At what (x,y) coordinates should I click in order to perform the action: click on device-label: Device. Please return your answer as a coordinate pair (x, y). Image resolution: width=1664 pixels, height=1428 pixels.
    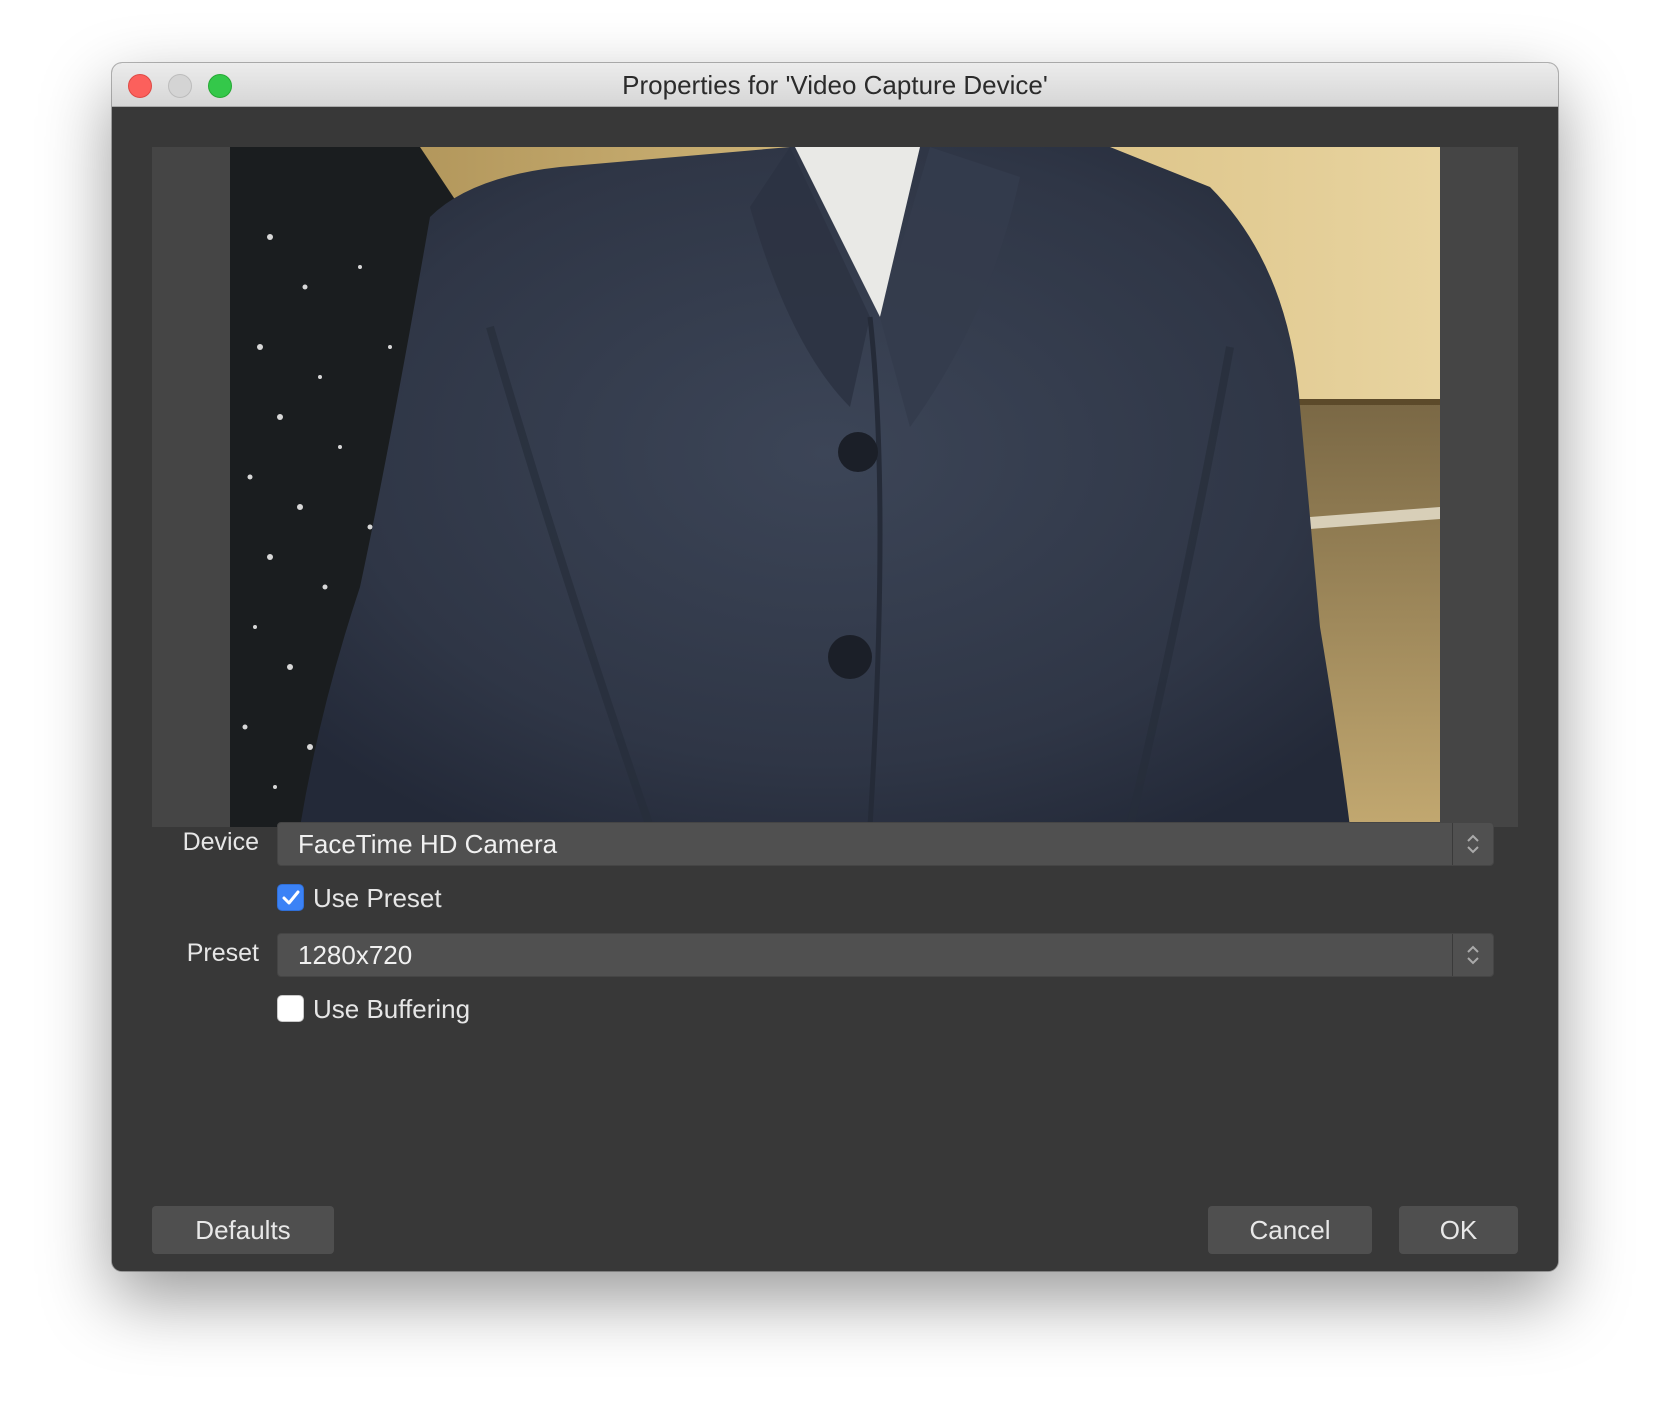
    Looking at the image, I should click on (220, 842).